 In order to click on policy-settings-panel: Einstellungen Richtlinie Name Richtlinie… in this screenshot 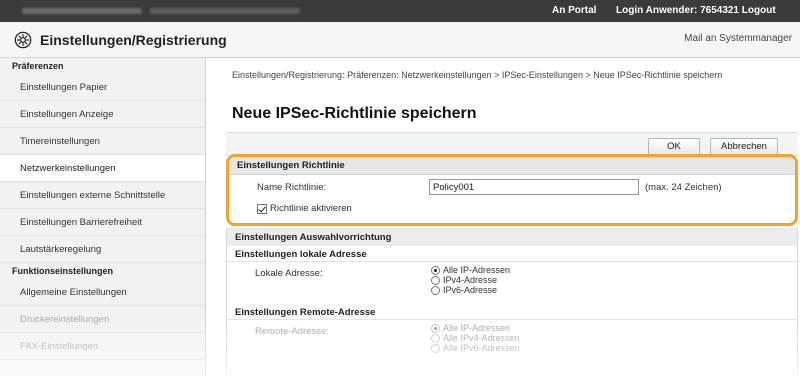, I will do `click(512, 190)`.